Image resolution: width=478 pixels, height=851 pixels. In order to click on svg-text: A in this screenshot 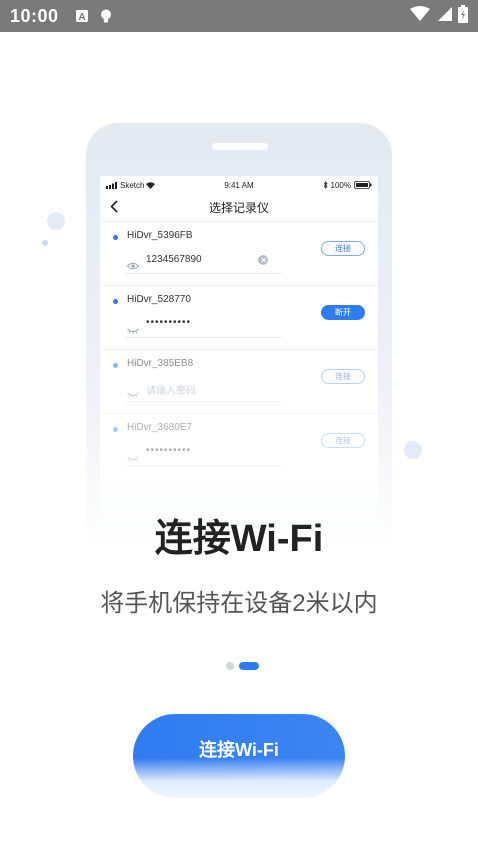, I will do `click(81, 17)`.